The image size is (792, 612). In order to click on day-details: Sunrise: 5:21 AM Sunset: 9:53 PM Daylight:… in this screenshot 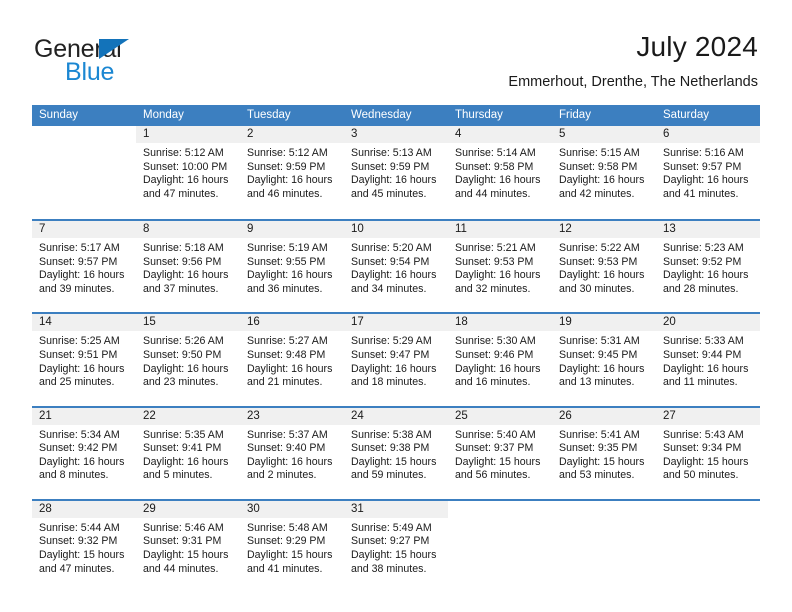, I will do `click(500, 267)`.